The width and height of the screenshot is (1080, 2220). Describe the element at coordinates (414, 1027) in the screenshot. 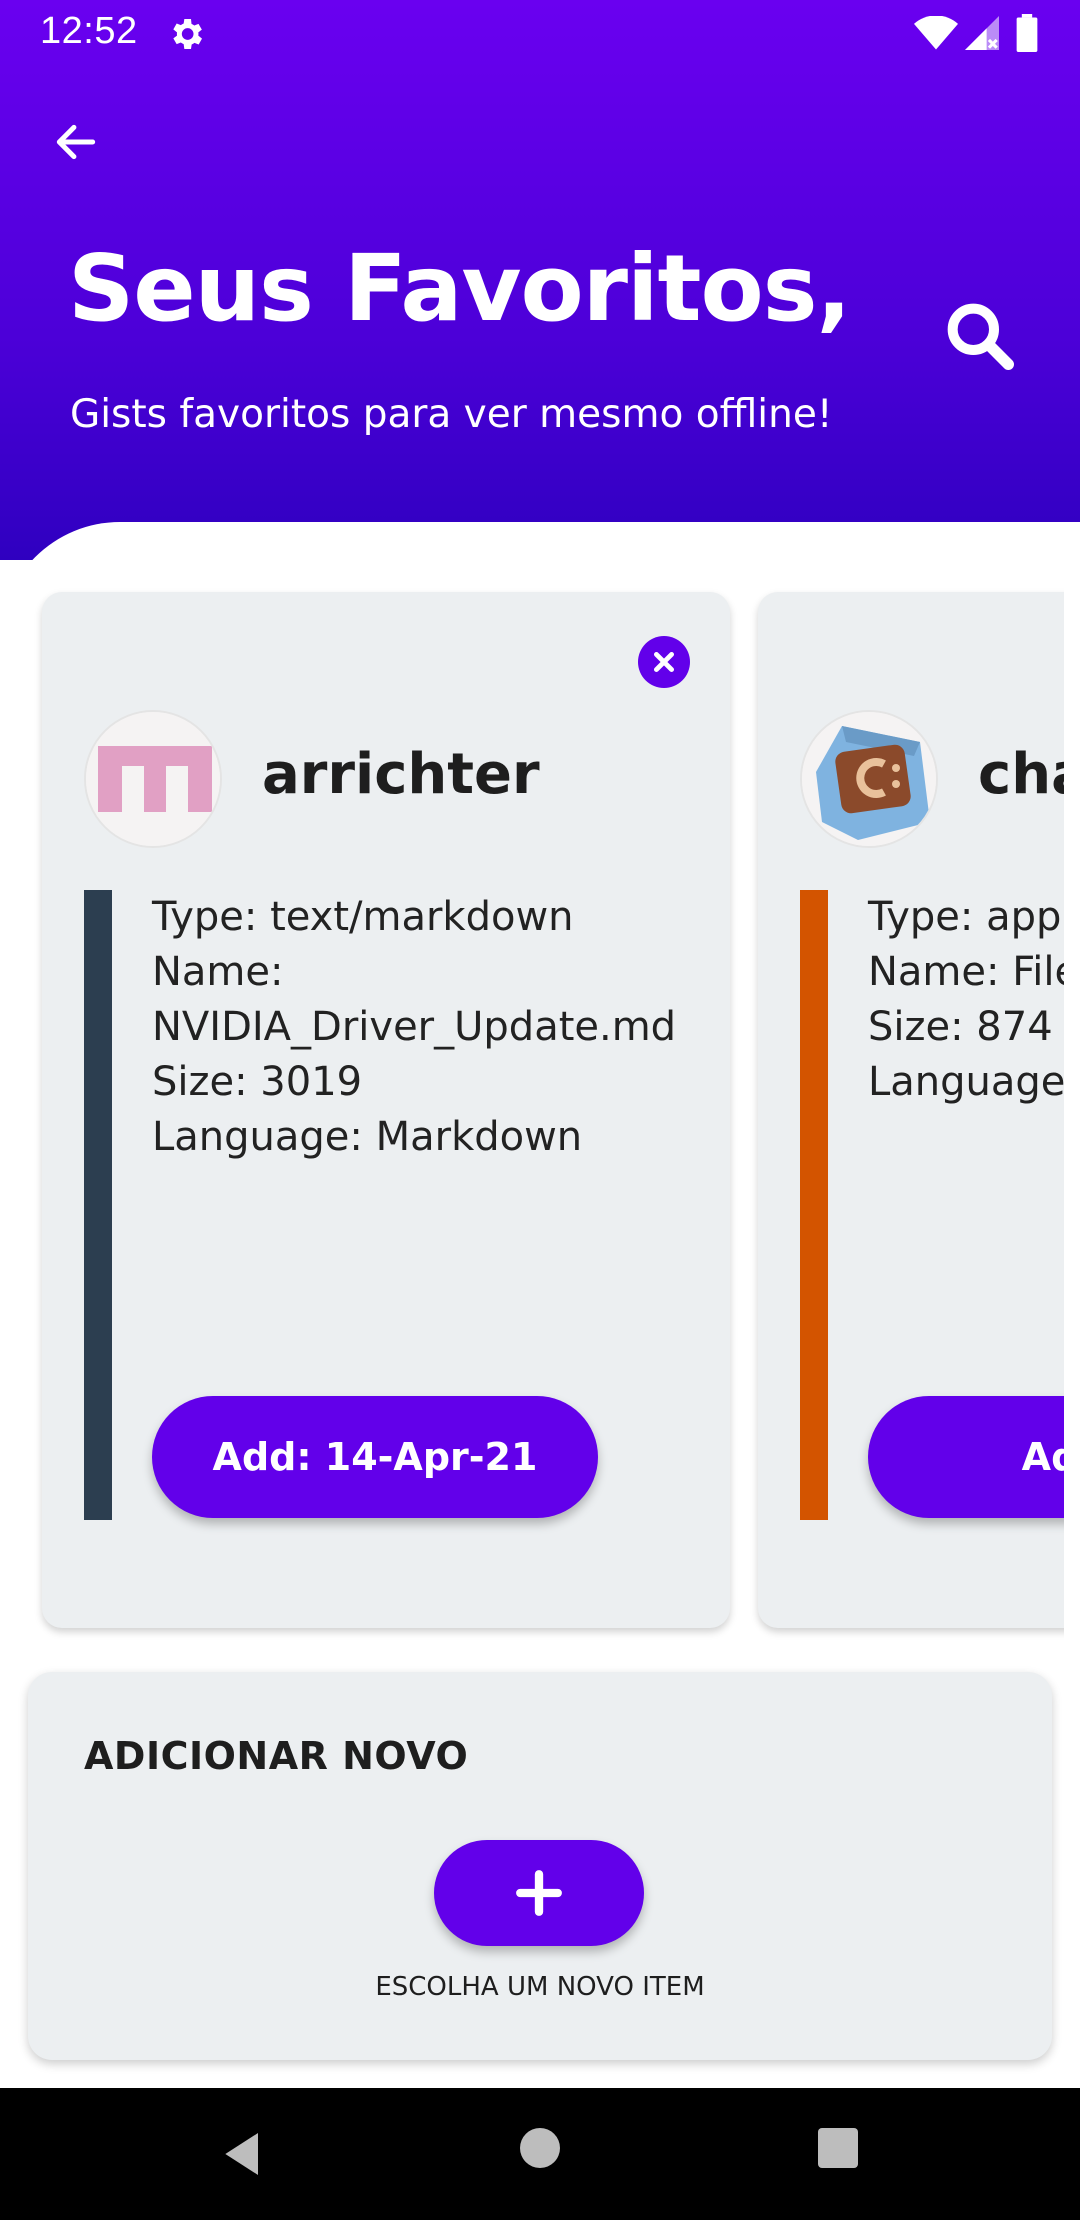

I see `gist-name-value: NVIDIA_Driver_Update.md` at that location.